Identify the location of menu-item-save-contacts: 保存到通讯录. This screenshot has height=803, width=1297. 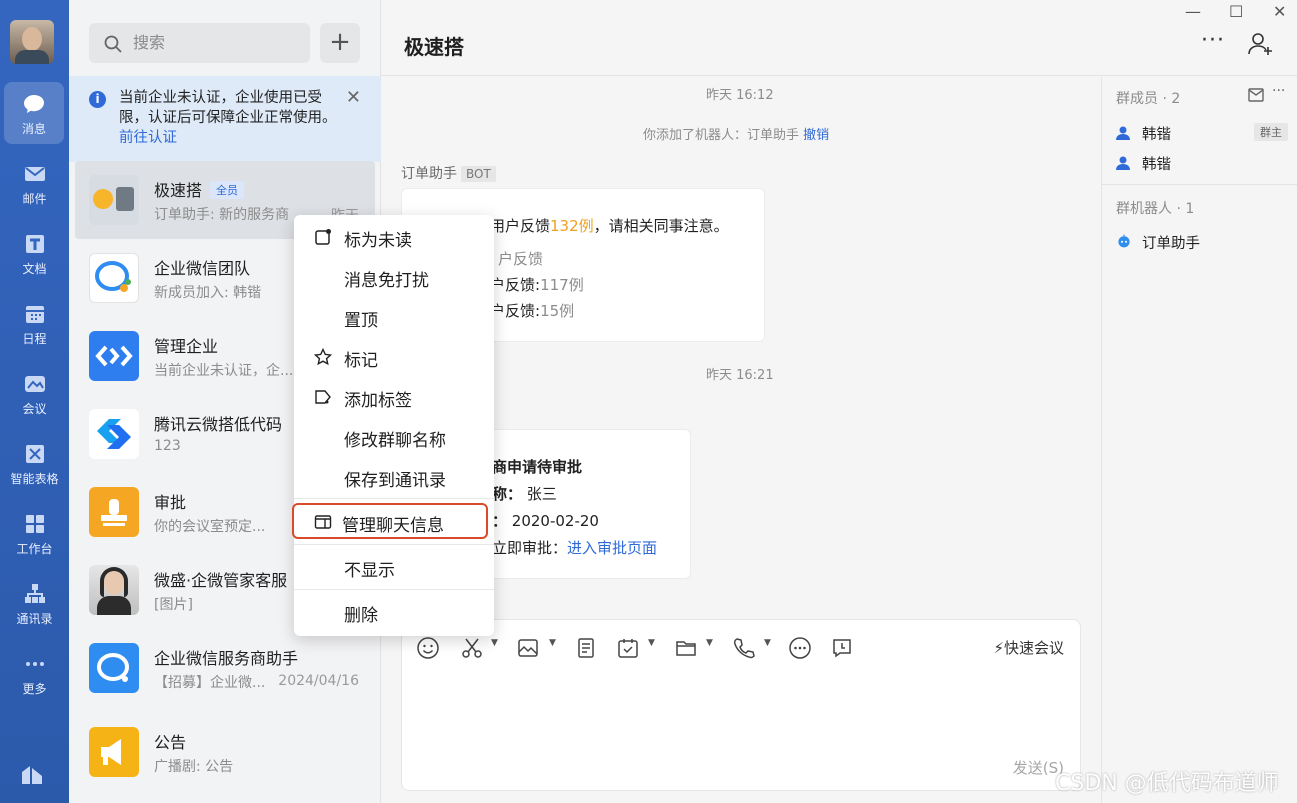
(394, 477).